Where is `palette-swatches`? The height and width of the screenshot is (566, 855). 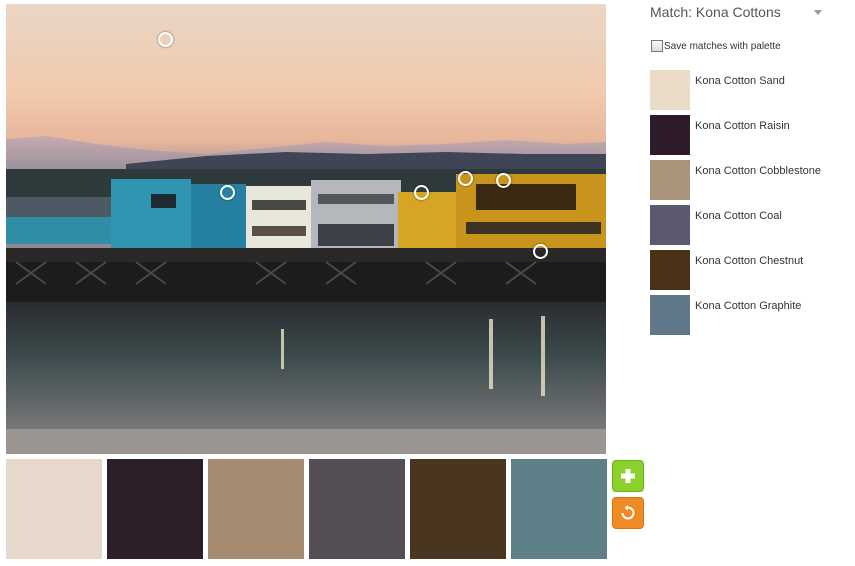 palette-swatches is located at coordinates (307, 509).